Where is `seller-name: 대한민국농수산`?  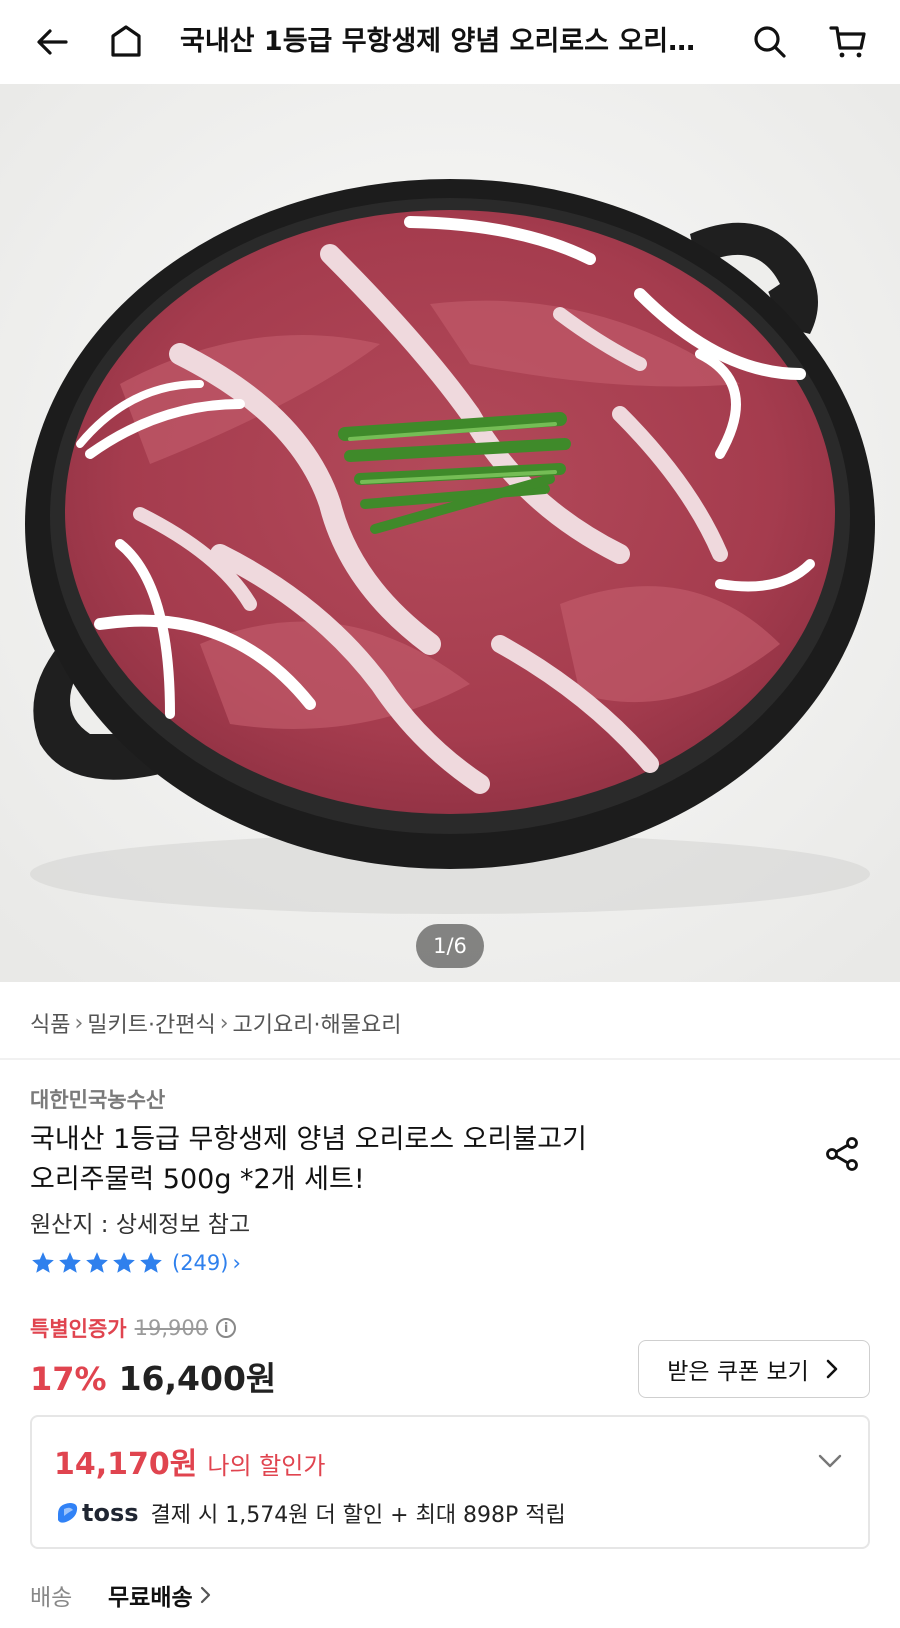 seller-name: 대한민국농수산 is located at coordinates (97, 1099).